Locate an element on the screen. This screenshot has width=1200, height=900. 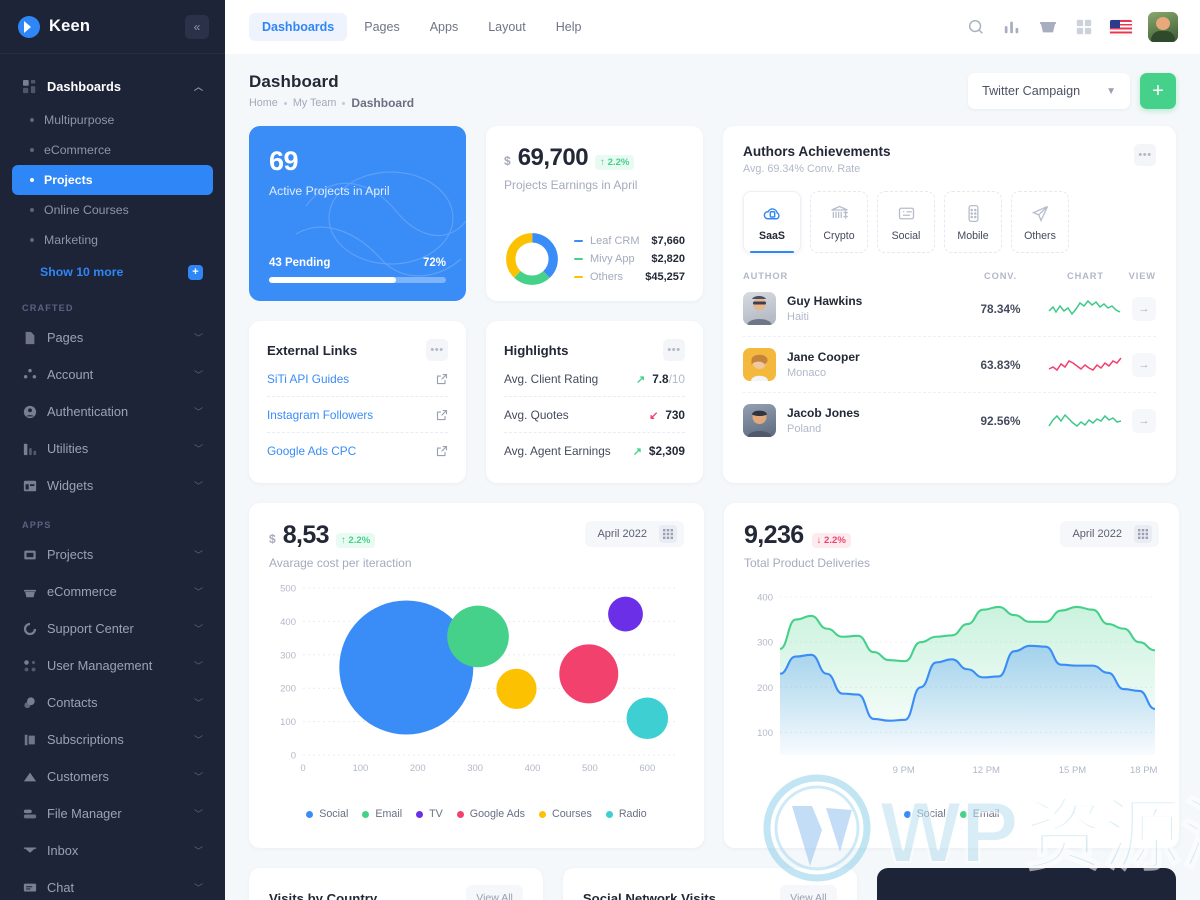
sidebar-subitem-multipurpose: Multipurpose is located at coordinates (112, 120).